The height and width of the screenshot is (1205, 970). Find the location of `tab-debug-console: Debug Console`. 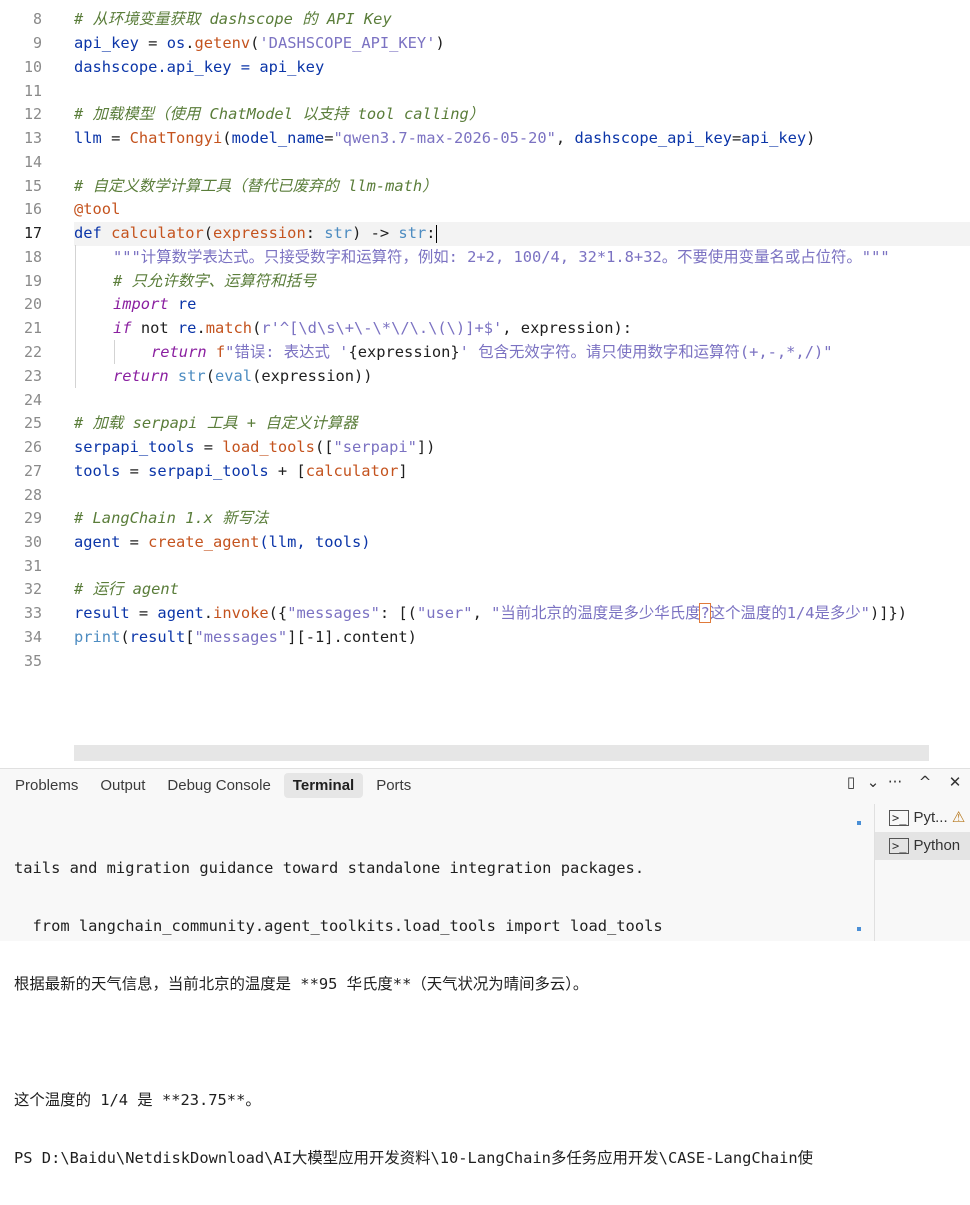

tab-debug-console: Debug Console is located at coordinates (218, 785).